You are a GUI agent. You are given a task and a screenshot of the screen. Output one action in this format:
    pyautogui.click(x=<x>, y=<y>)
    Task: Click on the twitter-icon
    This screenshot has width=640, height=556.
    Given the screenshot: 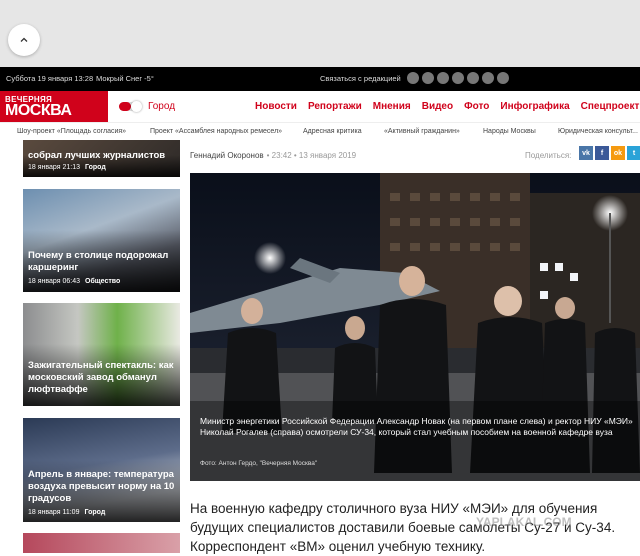 What is the action you would take?
    pyautogui.click(x=473, y=78)
    